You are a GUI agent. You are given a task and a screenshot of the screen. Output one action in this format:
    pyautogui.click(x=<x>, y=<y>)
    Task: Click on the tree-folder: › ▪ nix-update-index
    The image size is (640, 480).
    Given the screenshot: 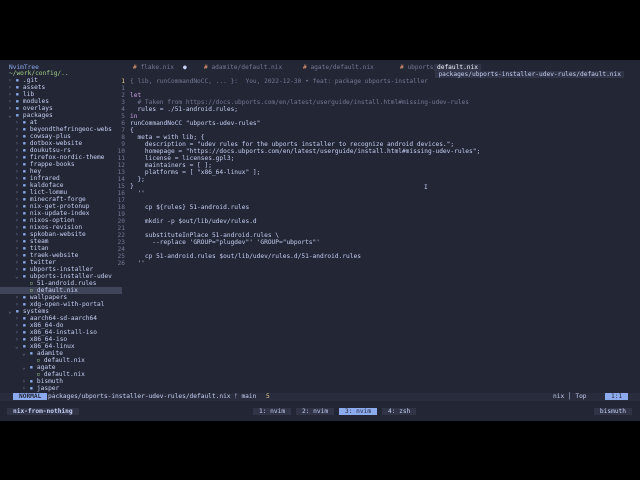 What is the action you would take?
    pyautogui.click(x=61, y=213)
    